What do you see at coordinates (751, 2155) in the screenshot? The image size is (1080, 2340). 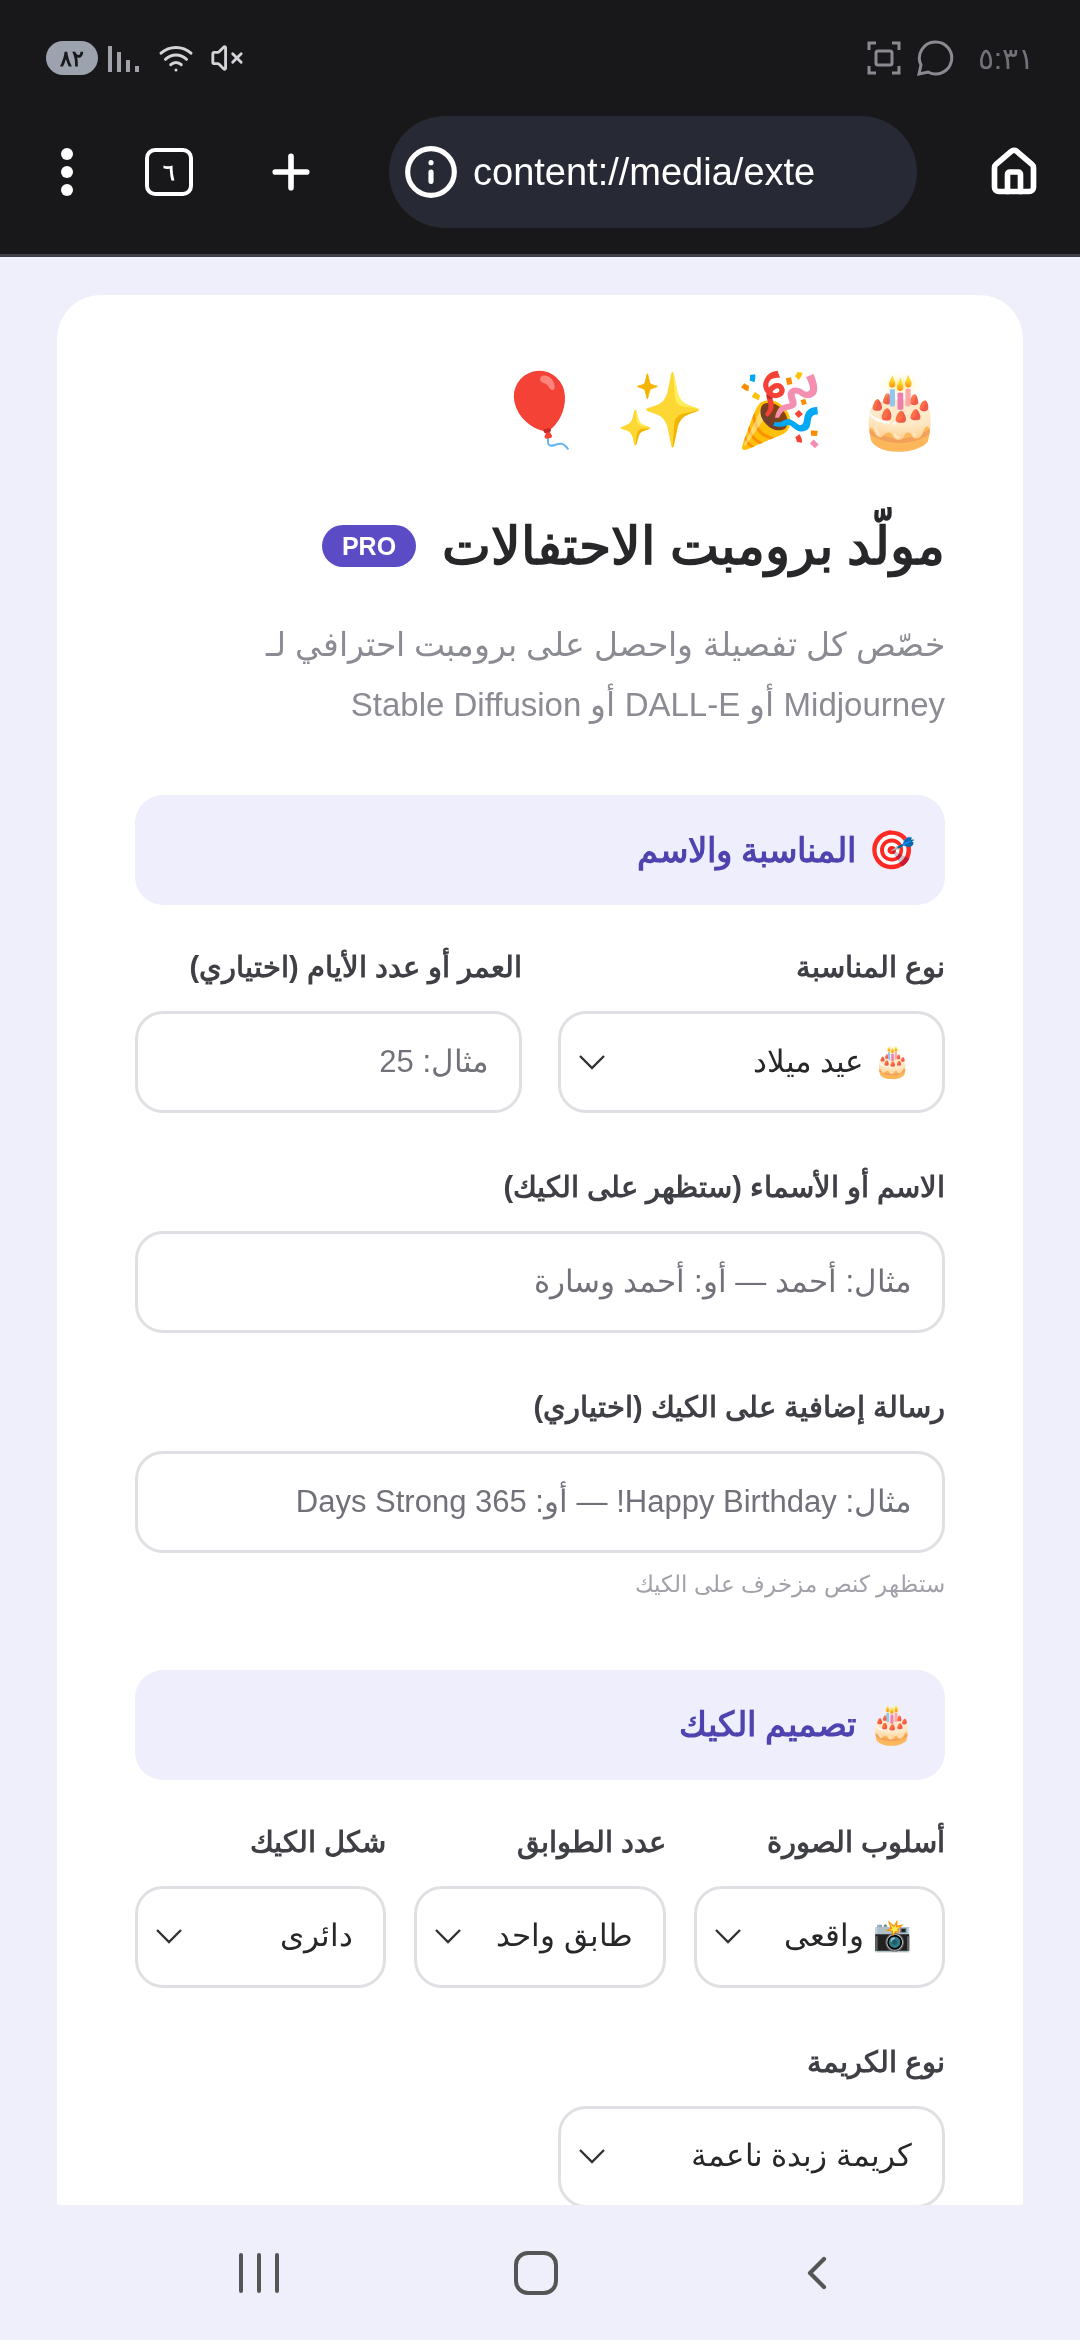 I see `dropdown: كريمة زبدة ناعمة` at bounding box center [751, 2155].